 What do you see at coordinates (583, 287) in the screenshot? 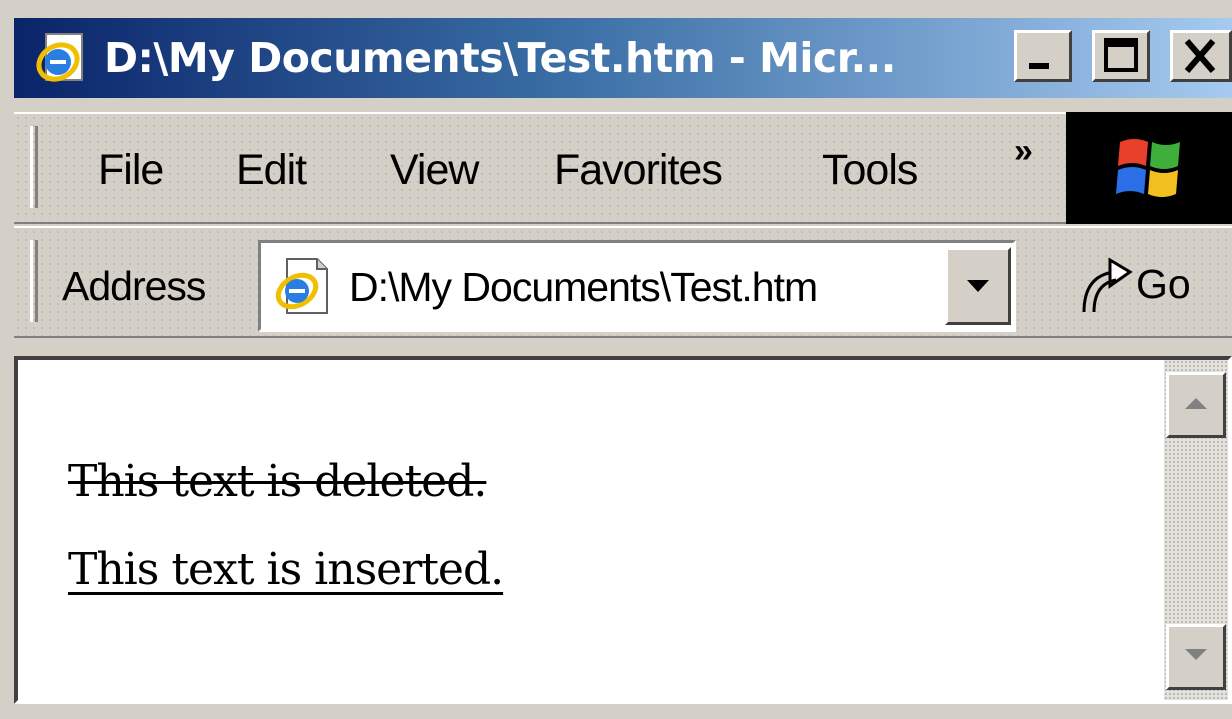
I see `address-value: D:\My Documents\Test.htm` at bounding box center [583, 287].